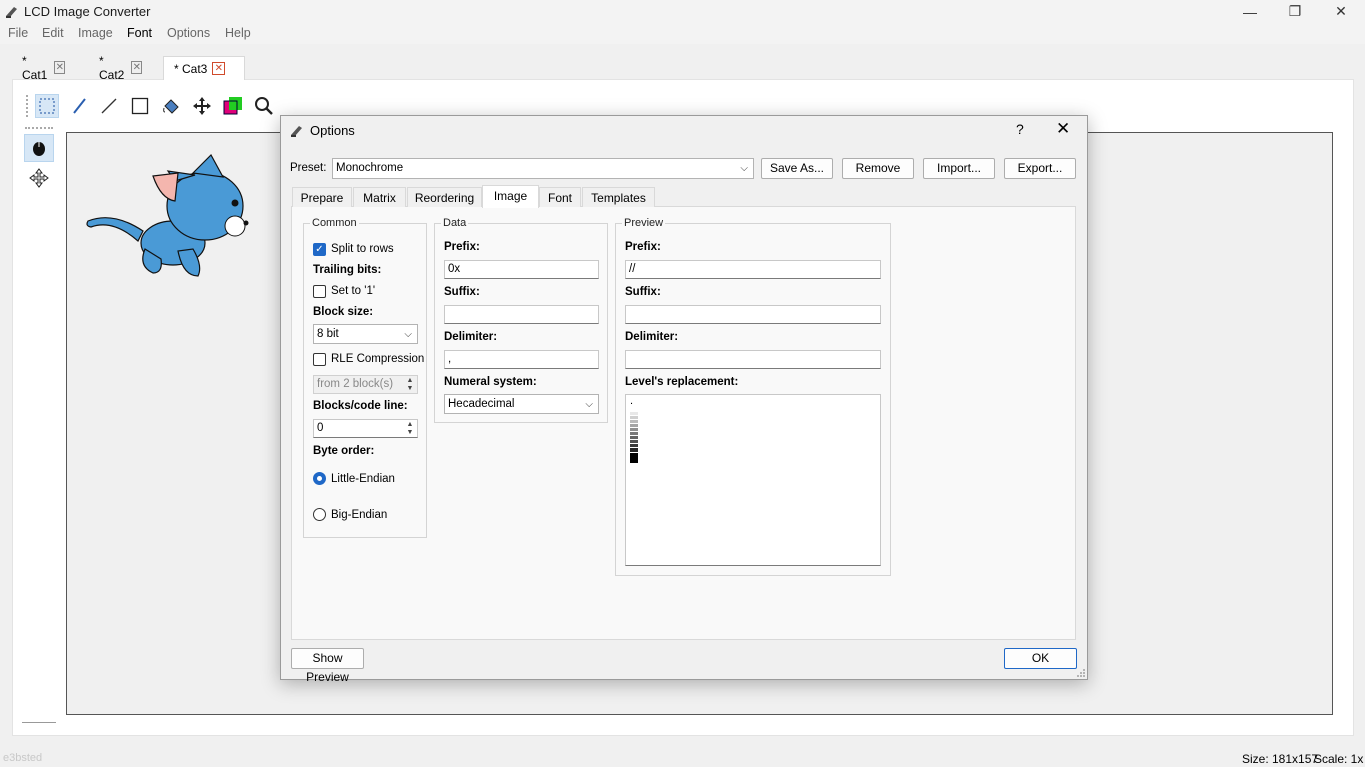  I want to click on rle-checkbox, so click(319, 359).